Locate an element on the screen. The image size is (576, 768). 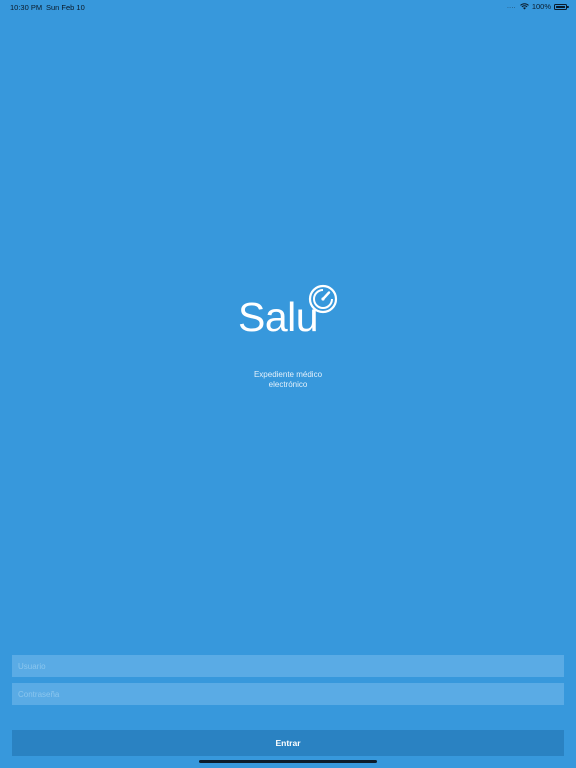
status-date: Sun Feb 10 is located at coordinates (65, 7).